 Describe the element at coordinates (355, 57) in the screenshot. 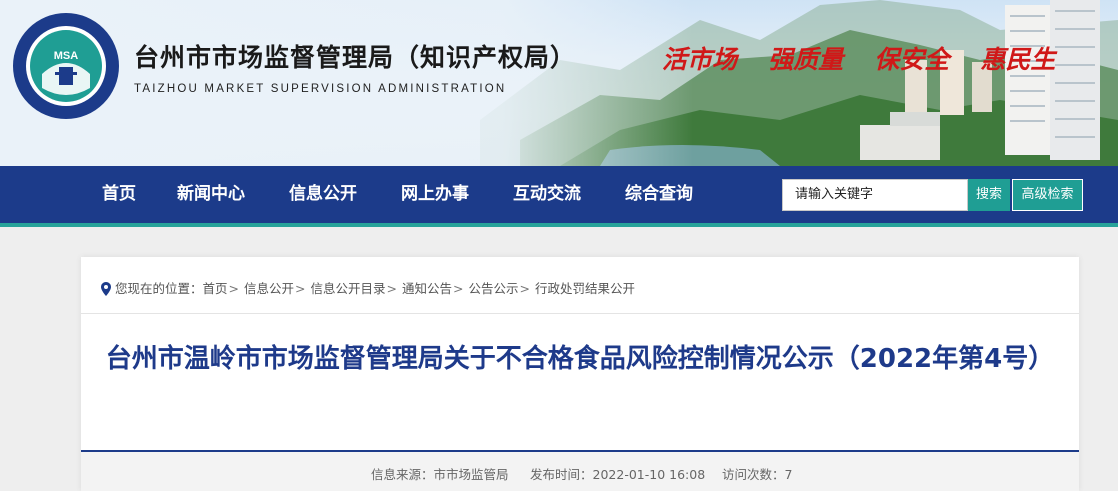

I see `site-title: 台州市市场监督管理局（知识产权局）` at that location.